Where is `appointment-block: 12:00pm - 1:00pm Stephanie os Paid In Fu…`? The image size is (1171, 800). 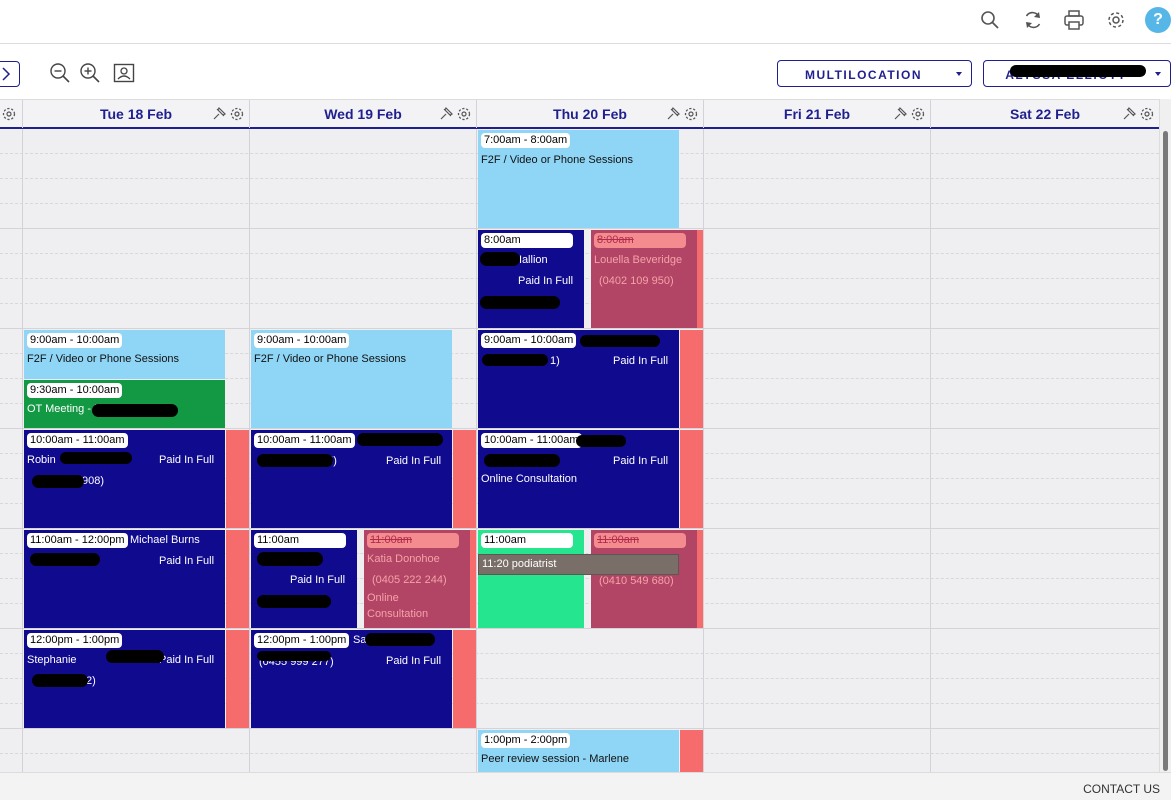
appointment-block: 12:00pm - 1:00pm Stephanie os Paid In Fu… is located at coordinates (124, 679).